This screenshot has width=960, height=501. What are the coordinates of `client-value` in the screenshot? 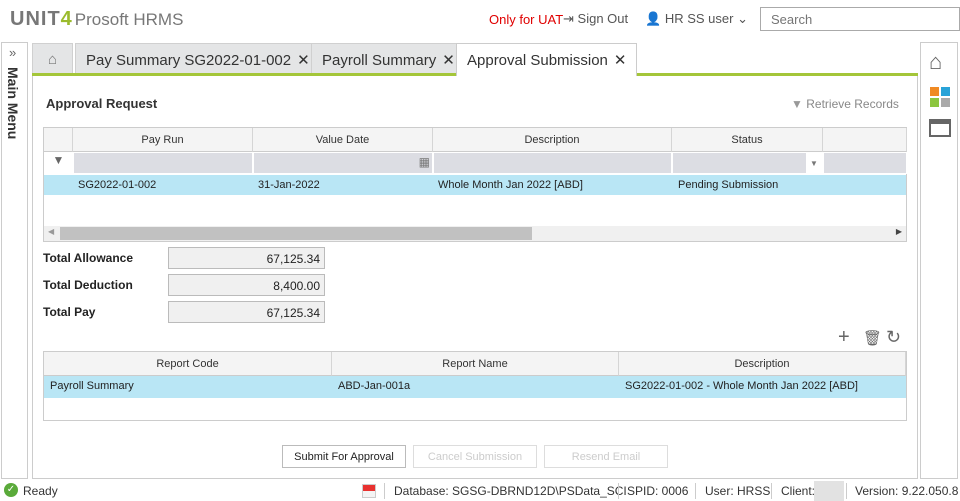 It's located at (829, 491).